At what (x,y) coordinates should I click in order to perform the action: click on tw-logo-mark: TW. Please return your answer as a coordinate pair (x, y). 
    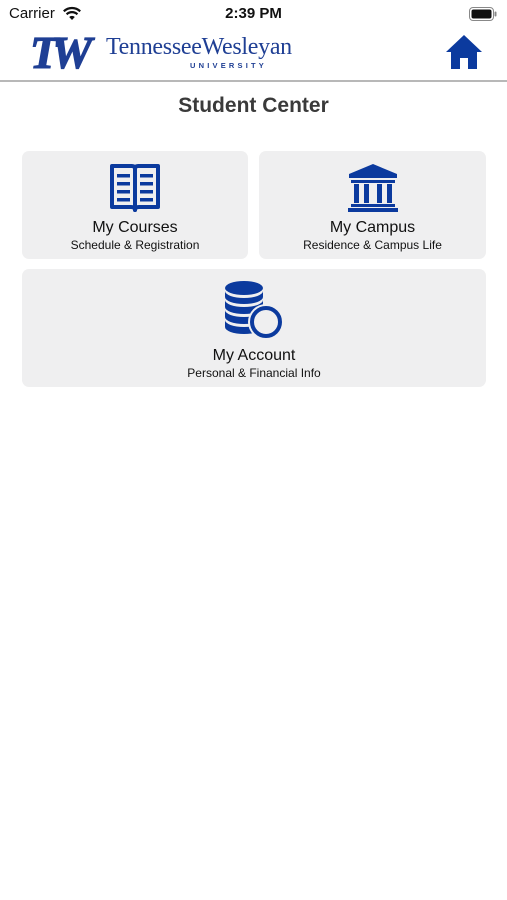
    Looking at the image, I should click on (66, 51).